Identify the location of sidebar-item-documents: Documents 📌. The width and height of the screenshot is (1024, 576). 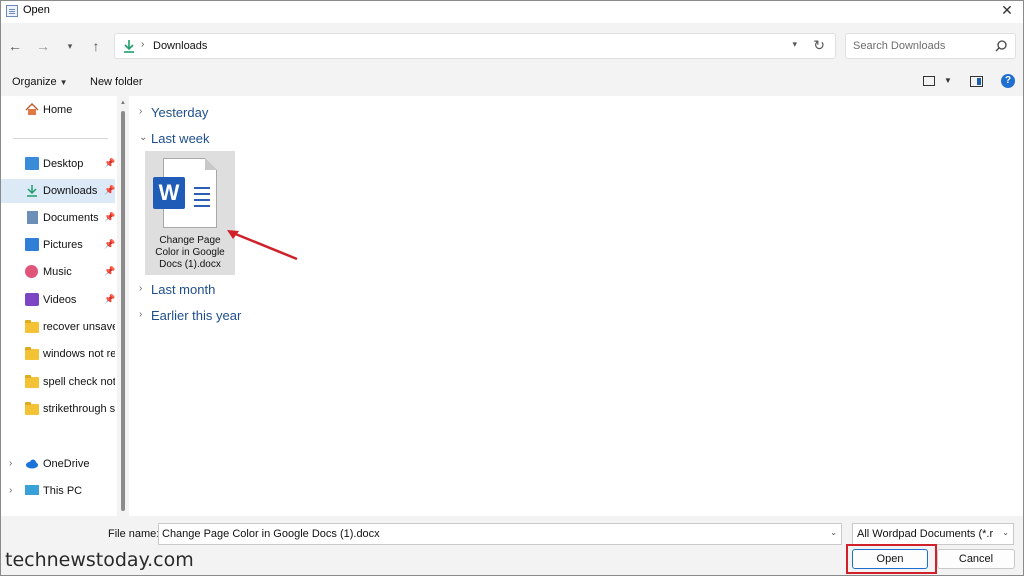
(58, 218).